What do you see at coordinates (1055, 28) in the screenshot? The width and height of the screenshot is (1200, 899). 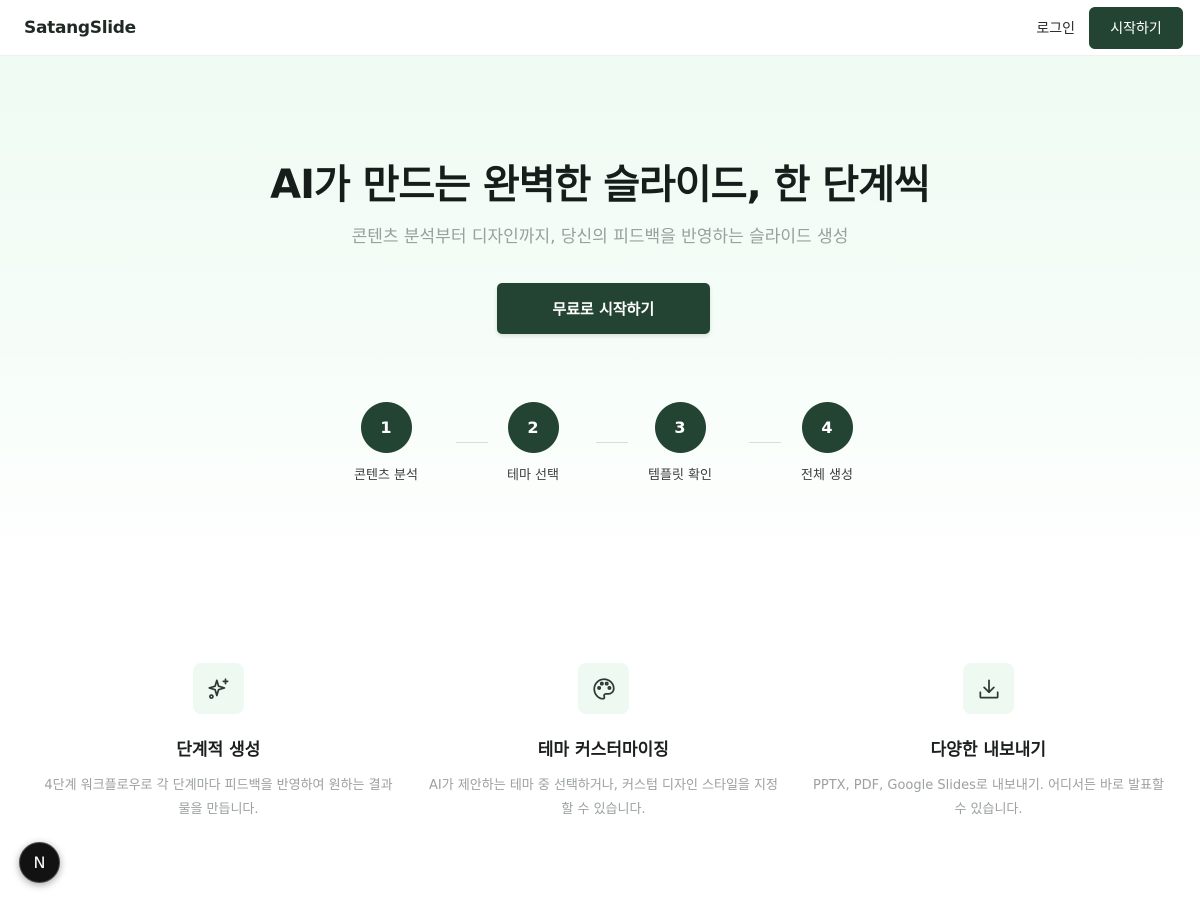 I see `login-link: 로그인` at bounding box center [1055, 28].